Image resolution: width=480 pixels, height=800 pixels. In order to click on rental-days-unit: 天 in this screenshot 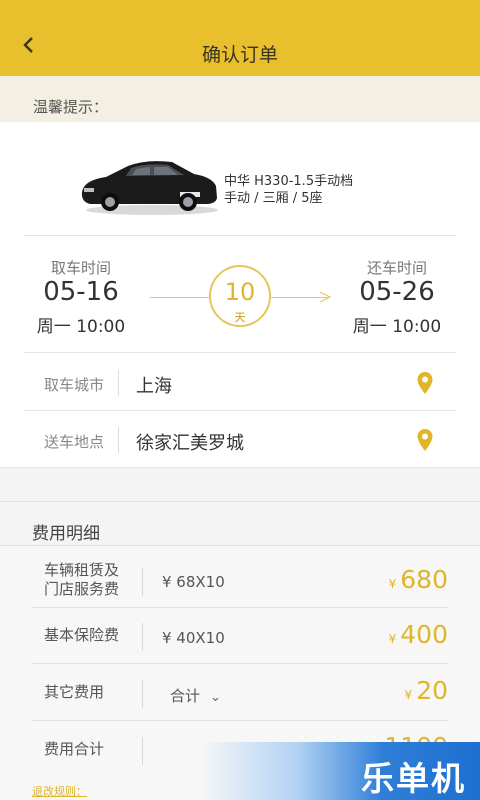, I will do `click(240, 317)`.